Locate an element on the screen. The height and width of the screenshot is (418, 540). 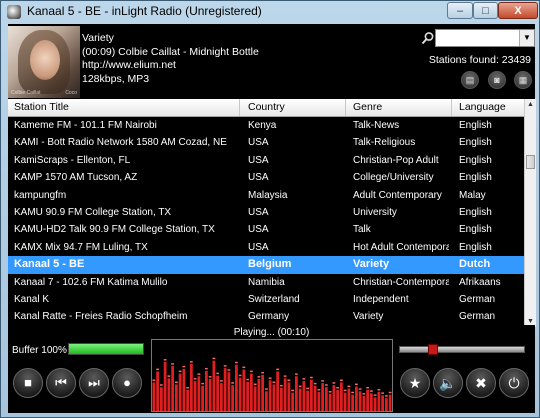
cell-language: German is located at coordinates (477, 299).